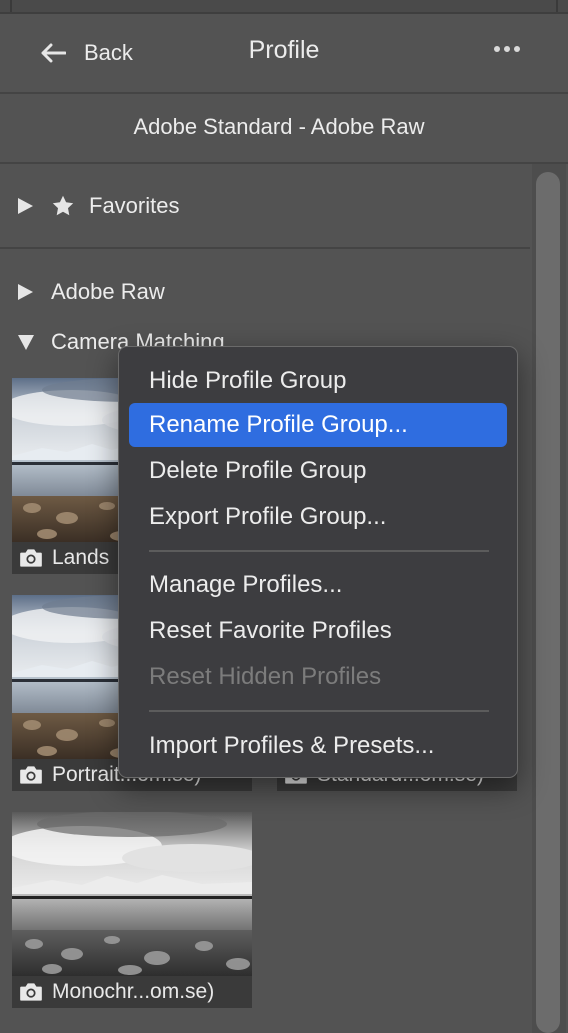 This screenshot has width=568, height=1033. I want to click on menu-item-delete-profile-group: Delete Profile Group, so click(318, 471).